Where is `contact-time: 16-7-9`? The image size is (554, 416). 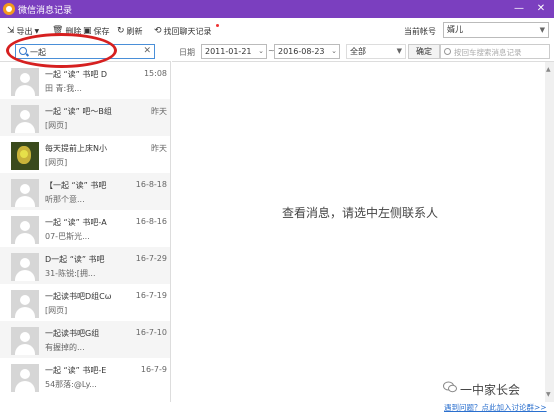
contact-time: 16-7-9 is located at coordinates (153, 369).